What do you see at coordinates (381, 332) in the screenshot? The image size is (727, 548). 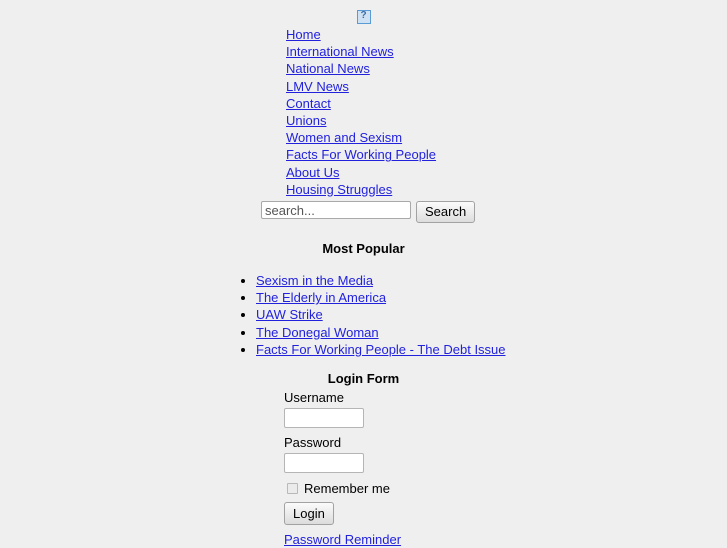 I see `list-item: The Donegal Woman` at bounding box center [381, 332].